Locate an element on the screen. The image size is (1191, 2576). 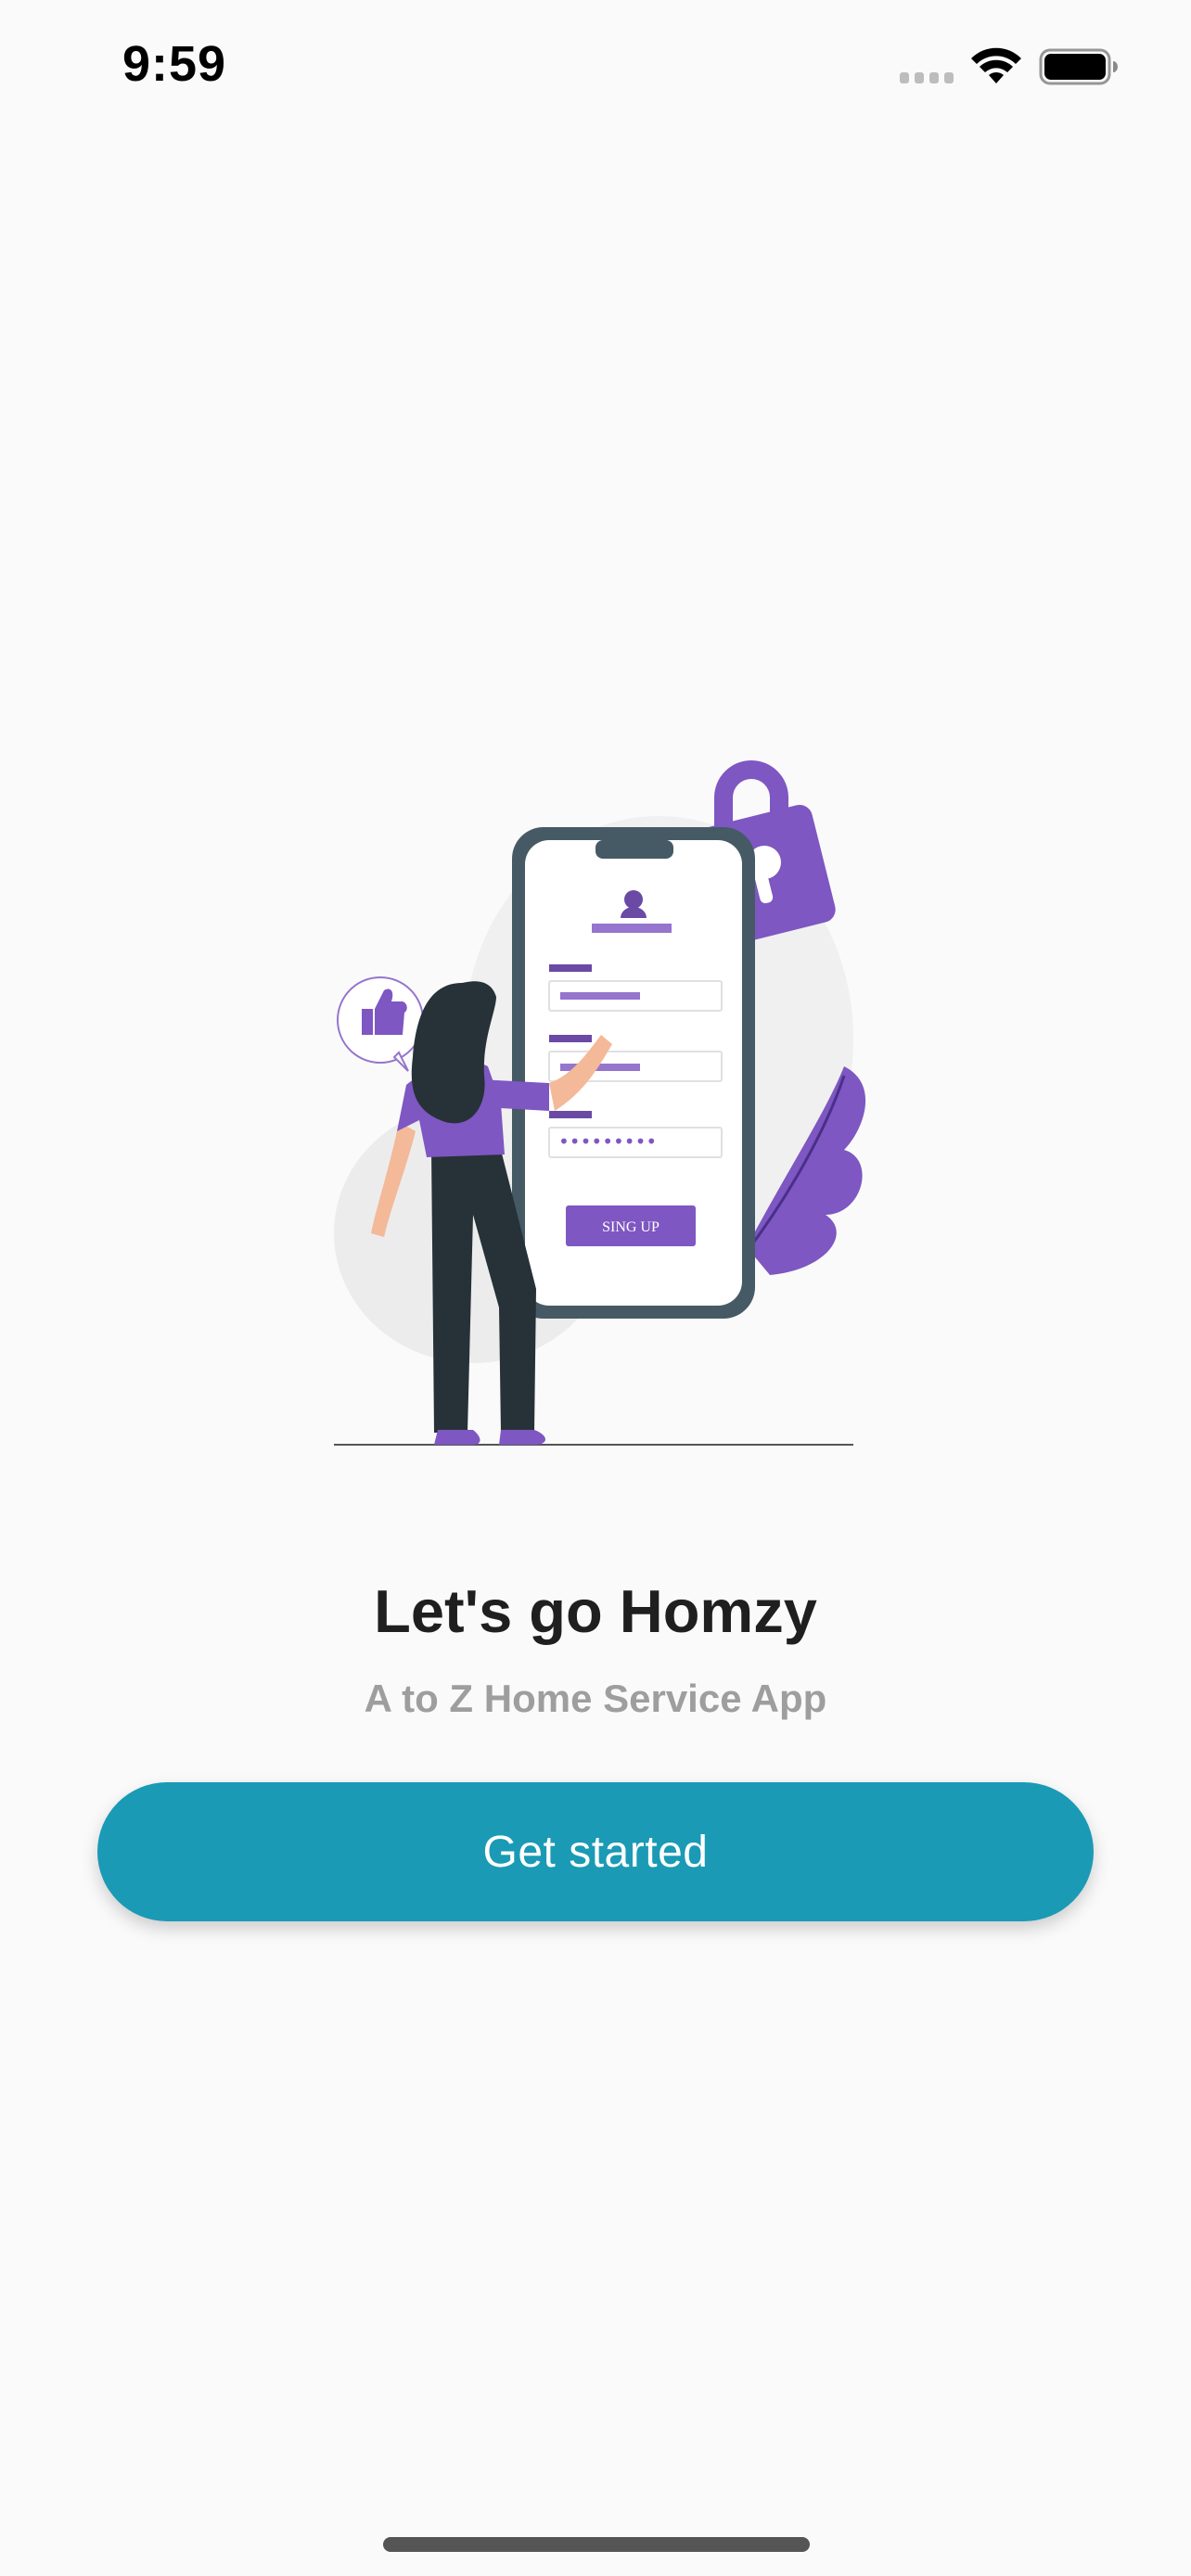
status-time: 9:59 is located at coordinates (174, 64).